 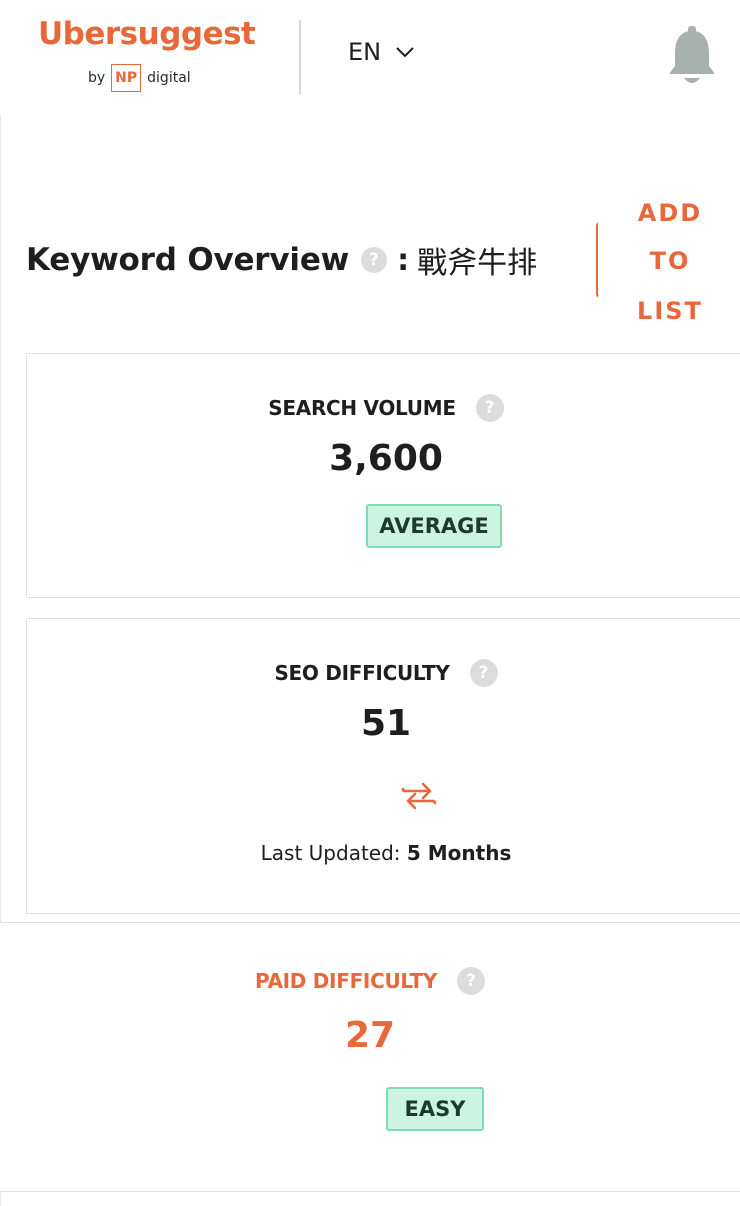 I want to click on paid-difficulty-header: PAID DIFFICULTY ?, so click(x=370, y=981).